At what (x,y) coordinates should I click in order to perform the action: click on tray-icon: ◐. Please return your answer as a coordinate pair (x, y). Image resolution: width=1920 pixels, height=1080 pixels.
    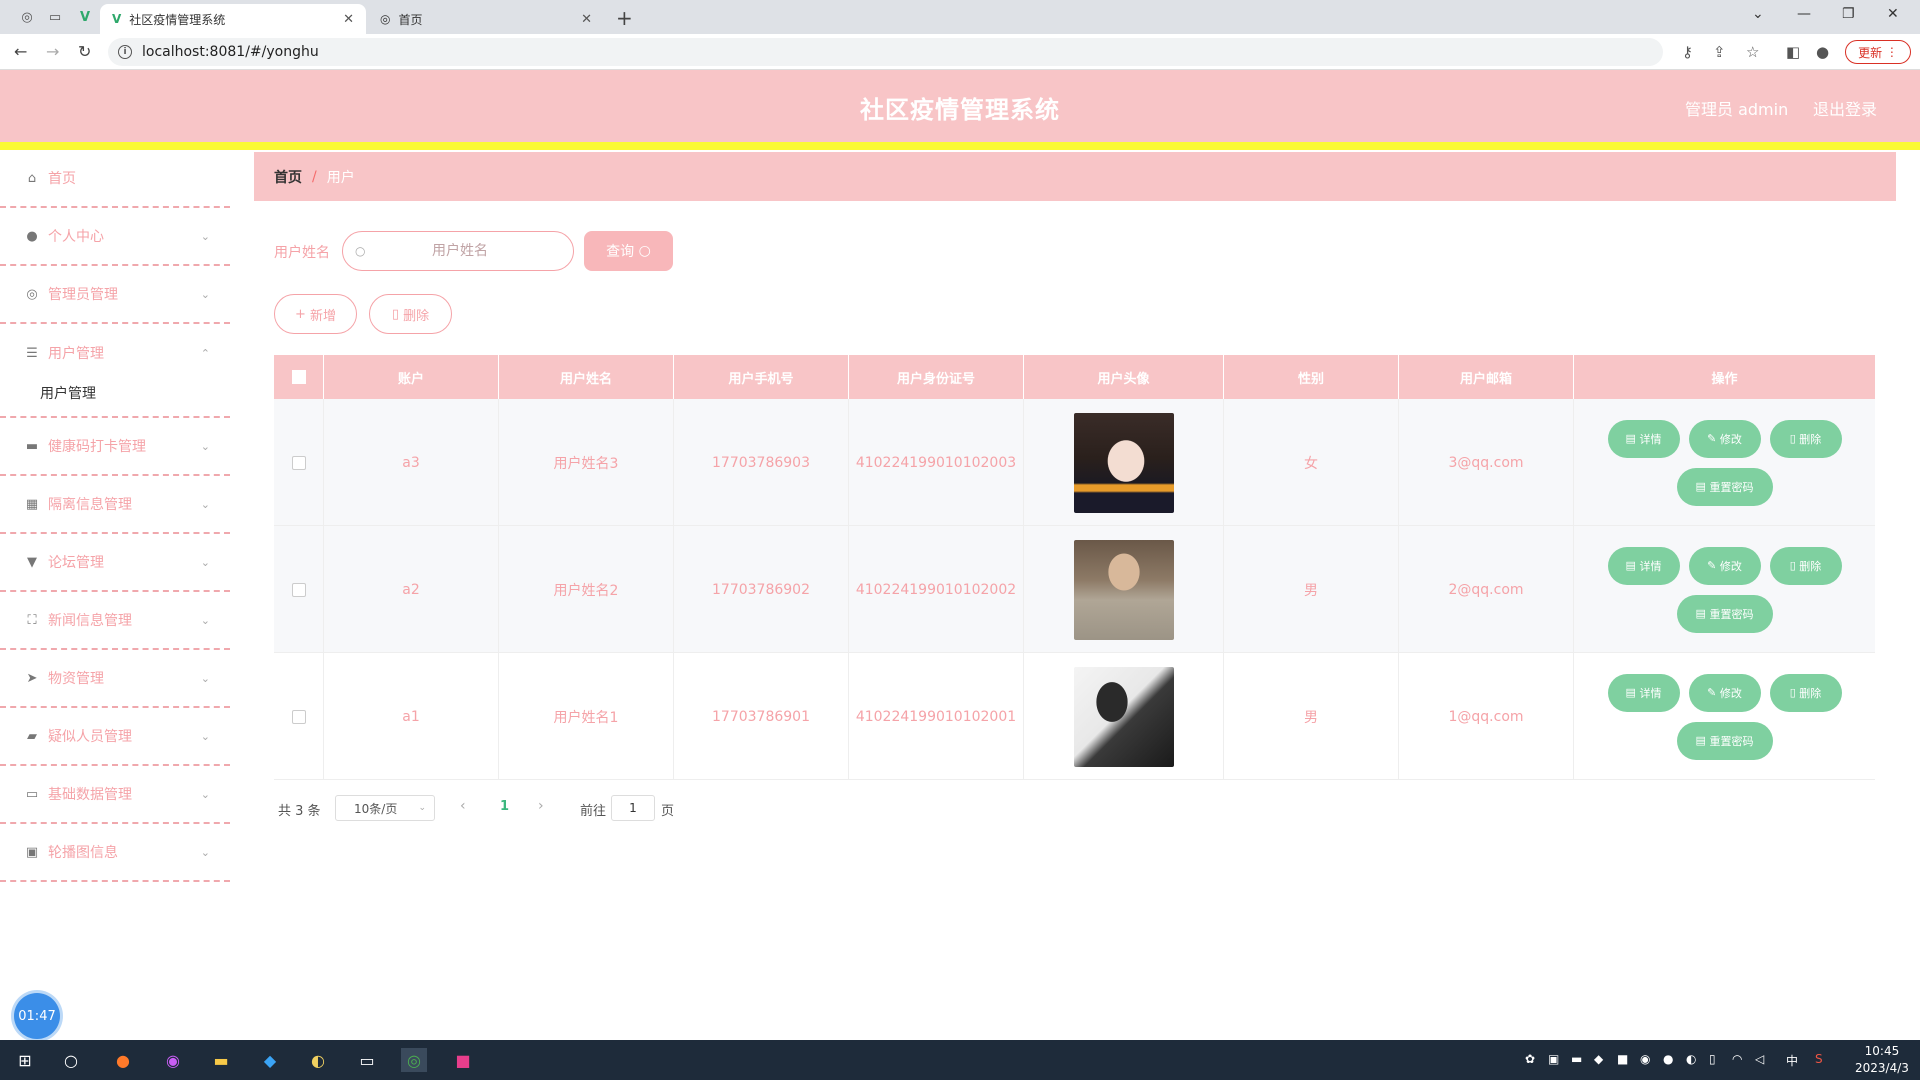
    Looking at the image, I should click on (1691, 1059).